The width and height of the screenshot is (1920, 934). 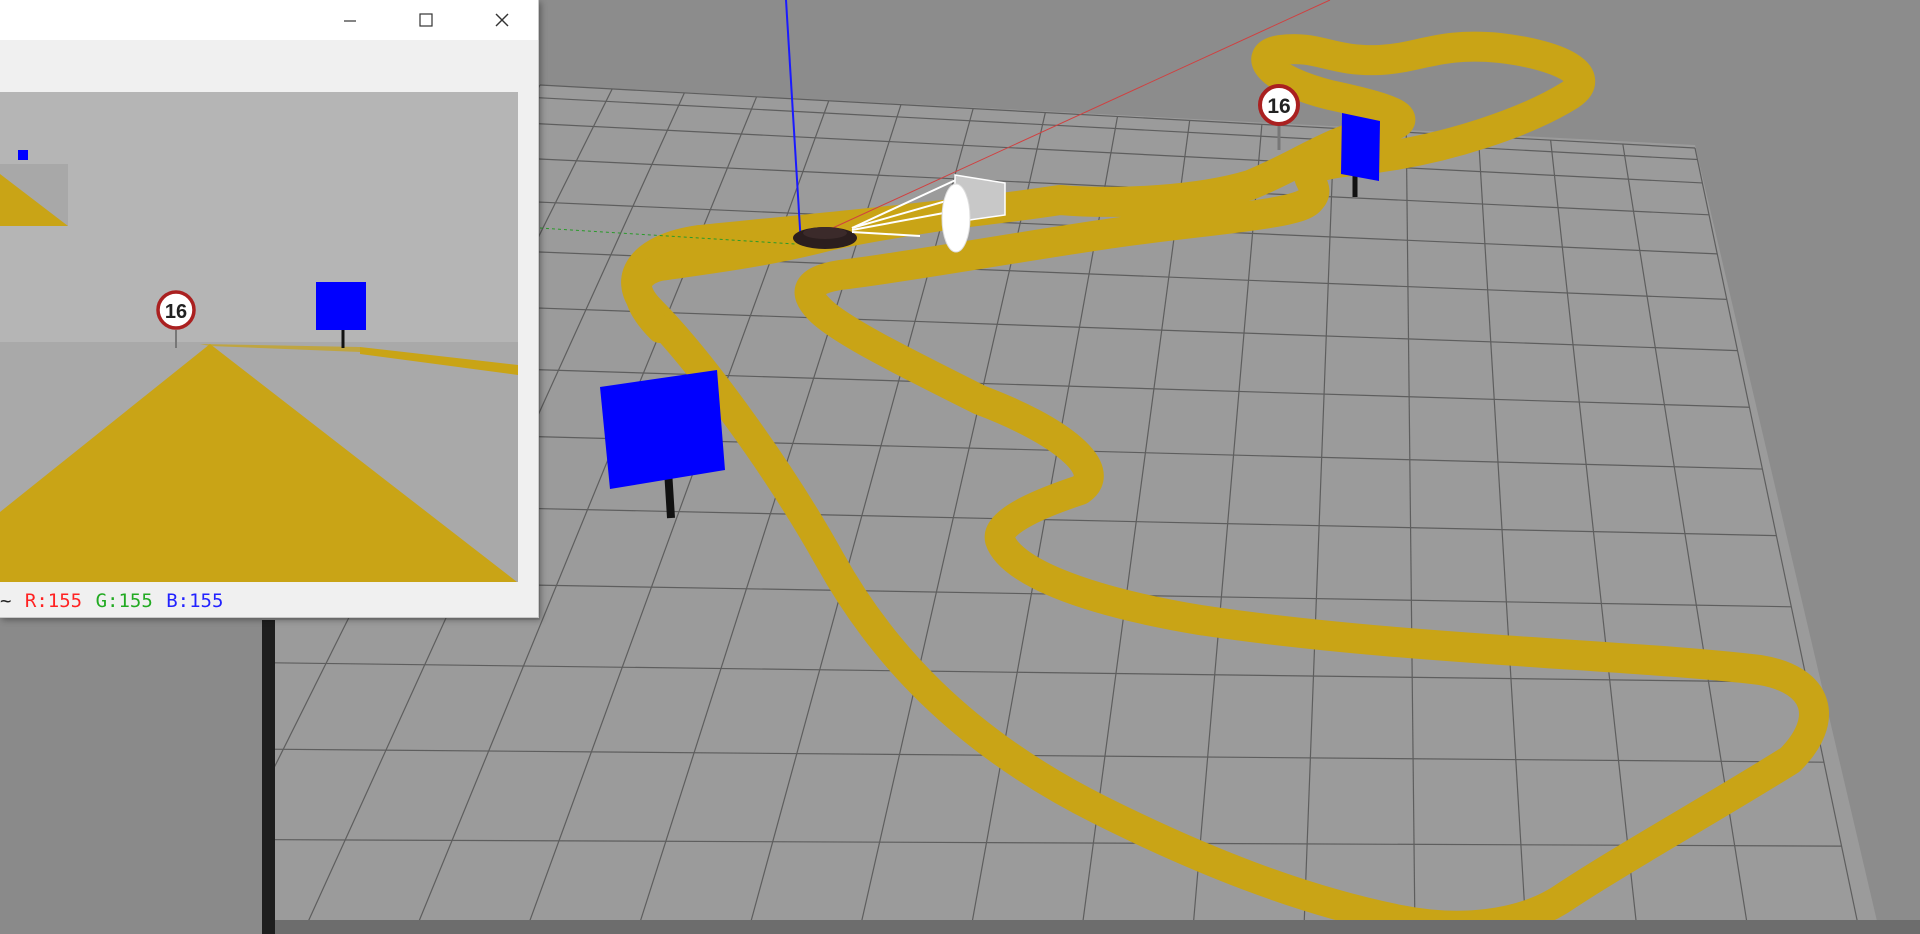 I want to click on close-icon, so click(x=502, y=20).